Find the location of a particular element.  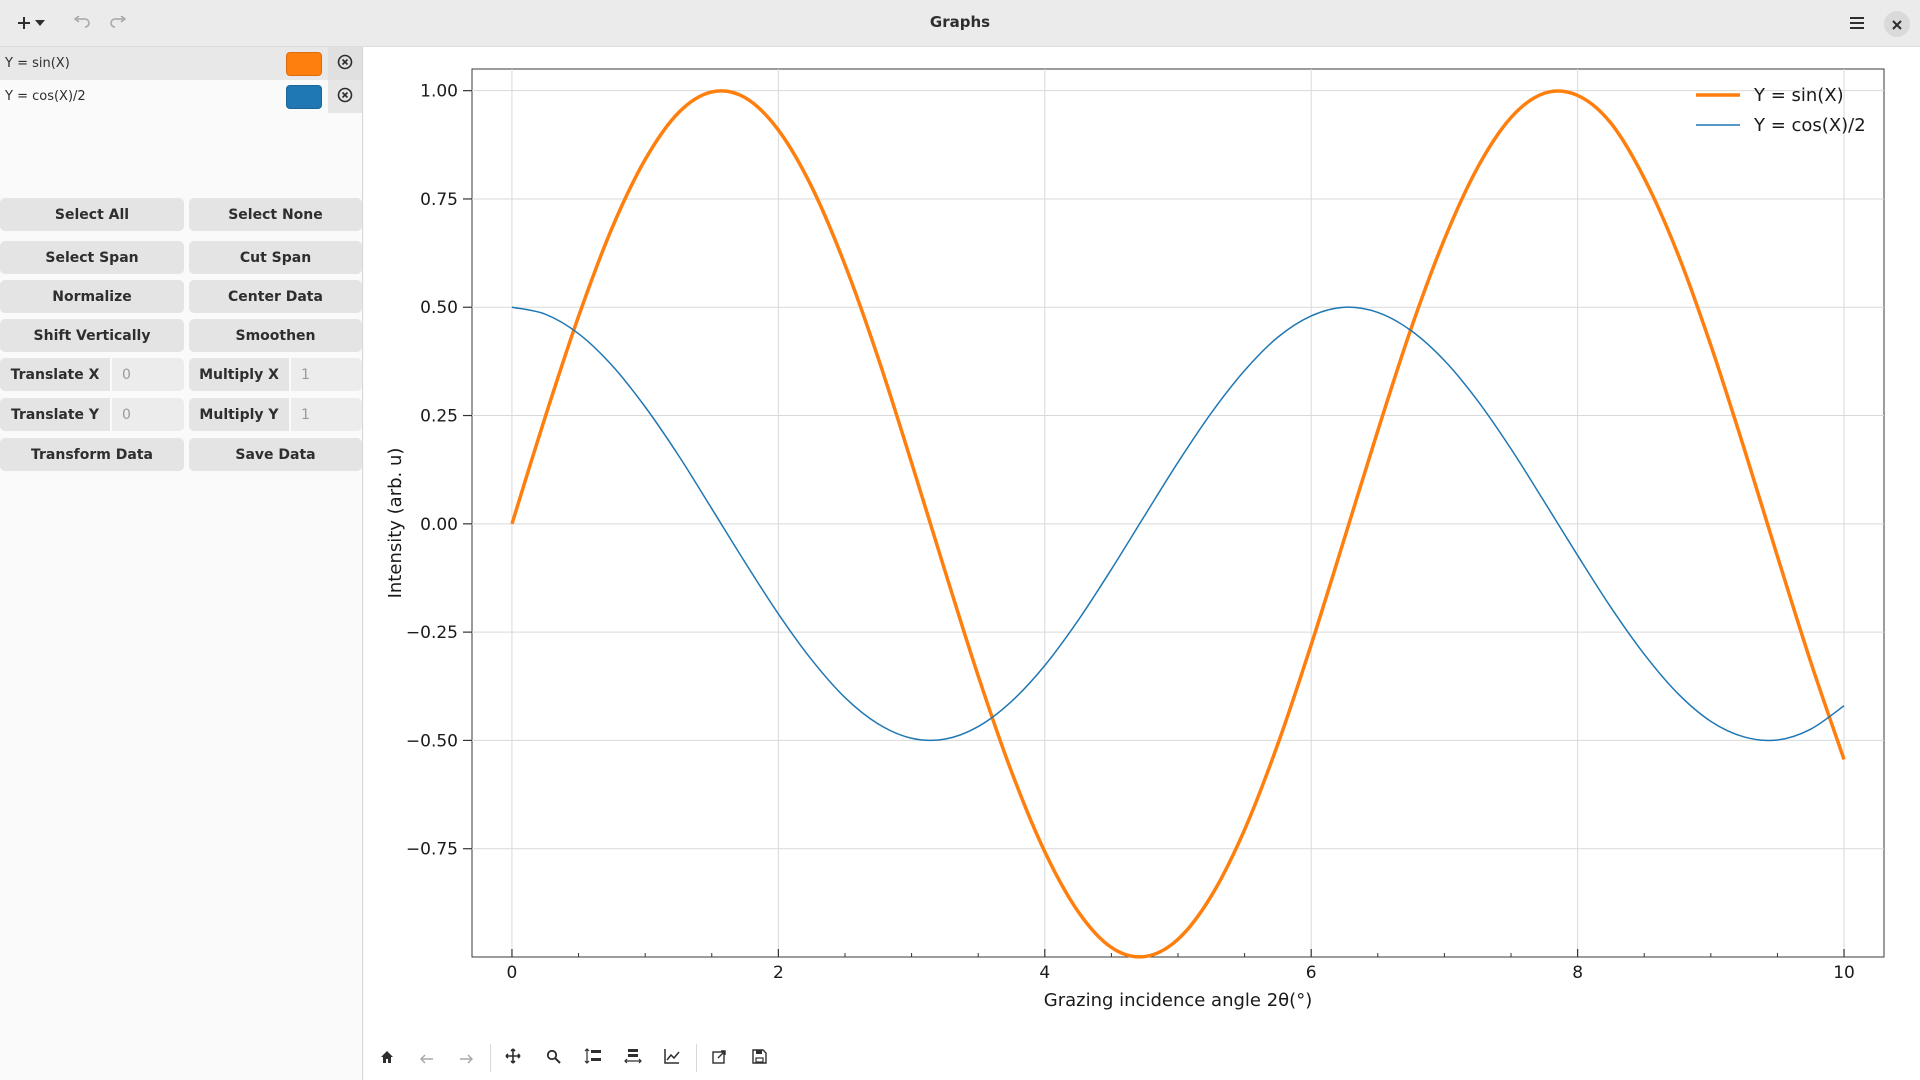

open-in-window-button is located at coordinates (719, 1058).